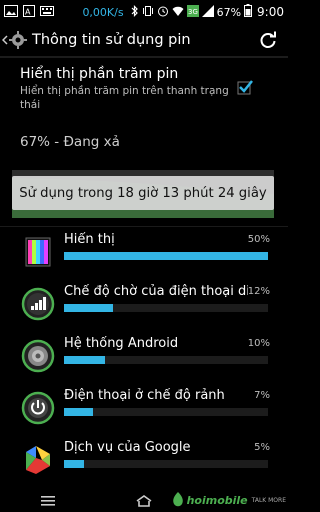 This screenshot has height=512, width=320. What do you see at coordinates (127, 447) in the screenshot?
I see `app-name: Dịch vụ của Google` at bounding box center [127, 447].